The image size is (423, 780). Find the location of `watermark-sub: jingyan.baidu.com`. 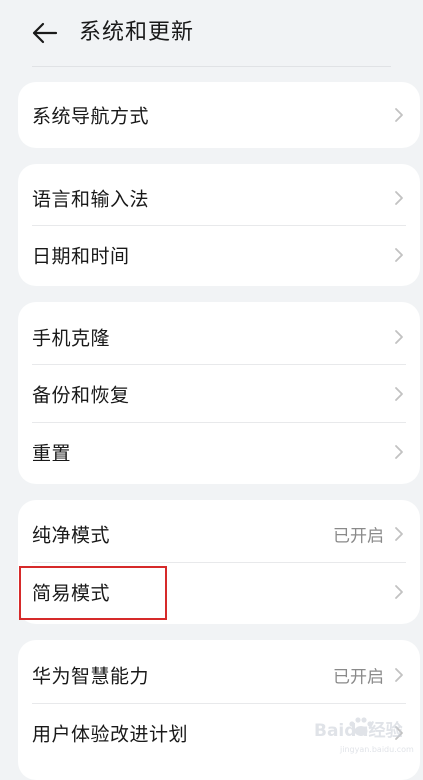

watermark-sub: jingyan.baidu.com is located at coordinates (376, 749).